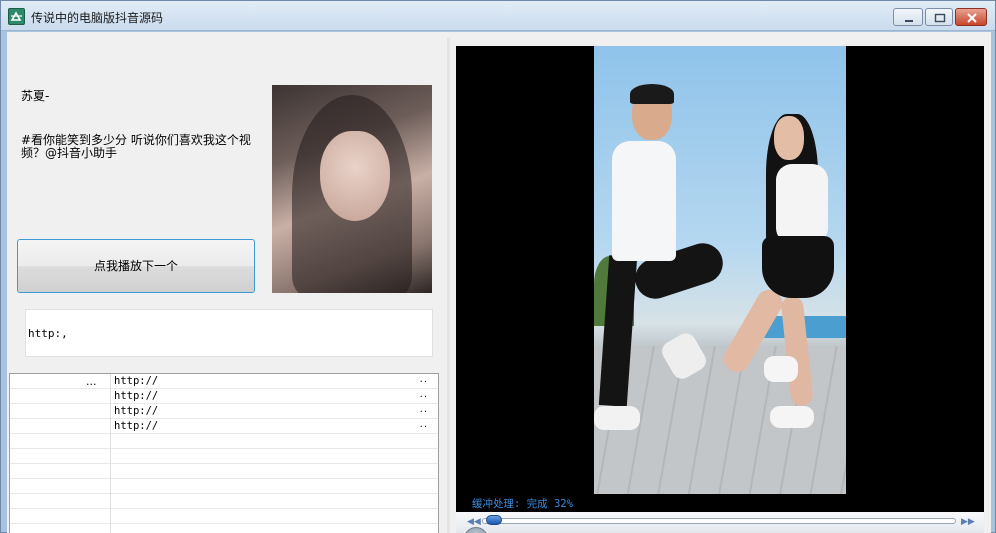  I want to click on video-description: #看你能笑到多少分 听说你们喜欢我这个视频？@抖音小助手, so click(136, 146).